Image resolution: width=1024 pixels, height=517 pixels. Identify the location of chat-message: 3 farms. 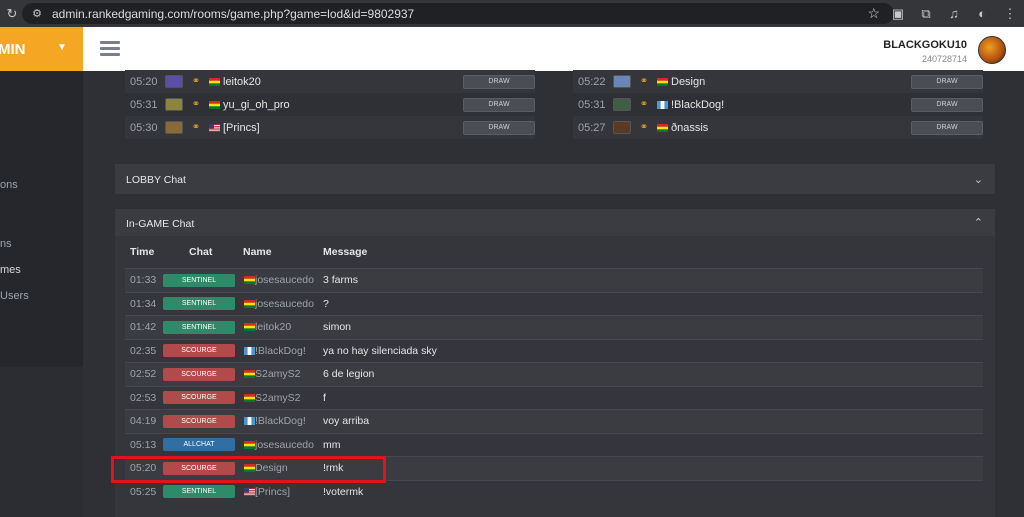
(341, 280).